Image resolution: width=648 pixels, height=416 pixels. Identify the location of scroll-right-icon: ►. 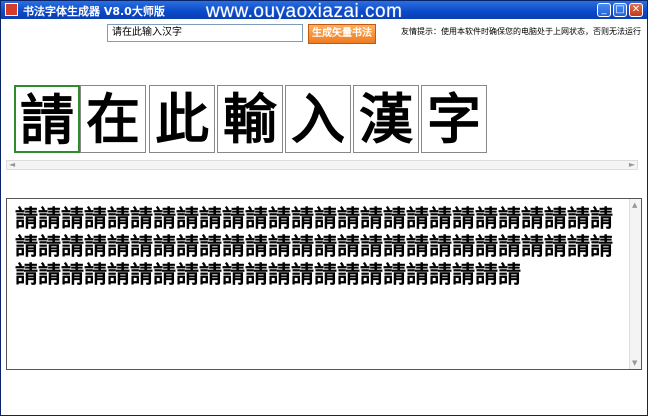
(632, 164).